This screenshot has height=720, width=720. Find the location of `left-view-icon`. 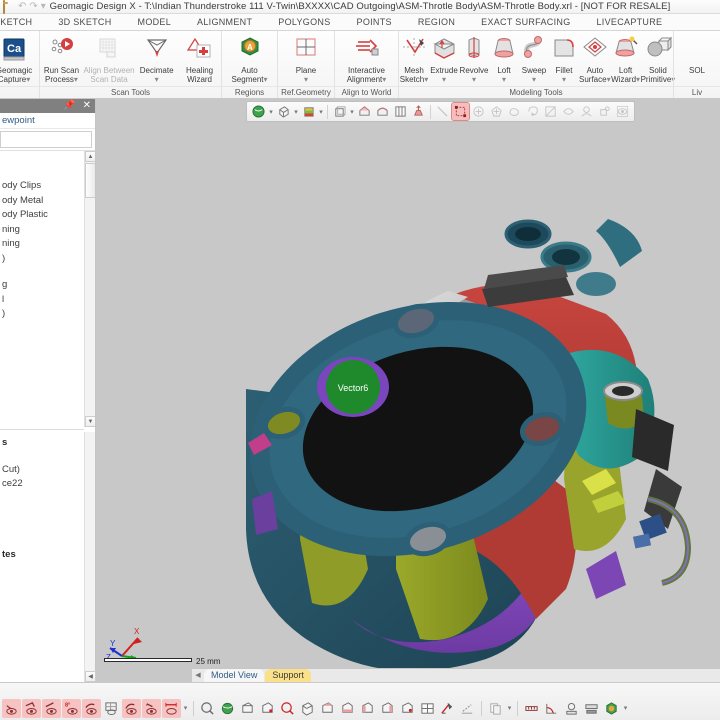

left-view-icon is located at coordinates (367, 708).